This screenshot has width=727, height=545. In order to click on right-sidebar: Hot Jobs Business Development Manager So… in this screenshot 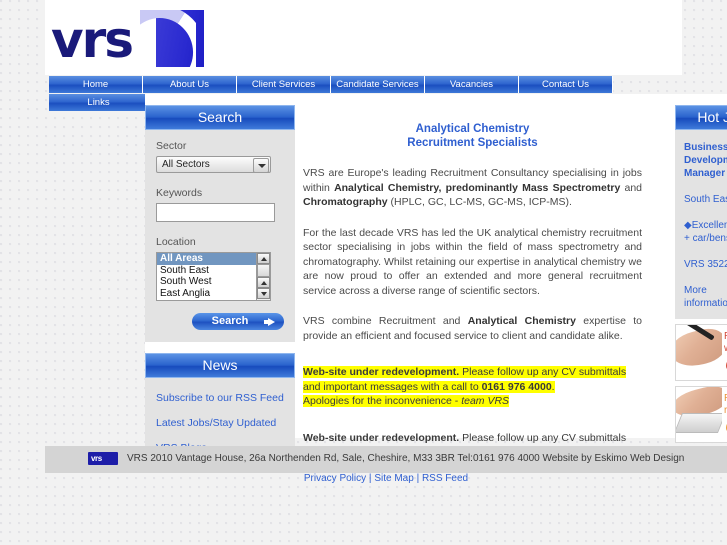, I will do `click(701, 274)`.